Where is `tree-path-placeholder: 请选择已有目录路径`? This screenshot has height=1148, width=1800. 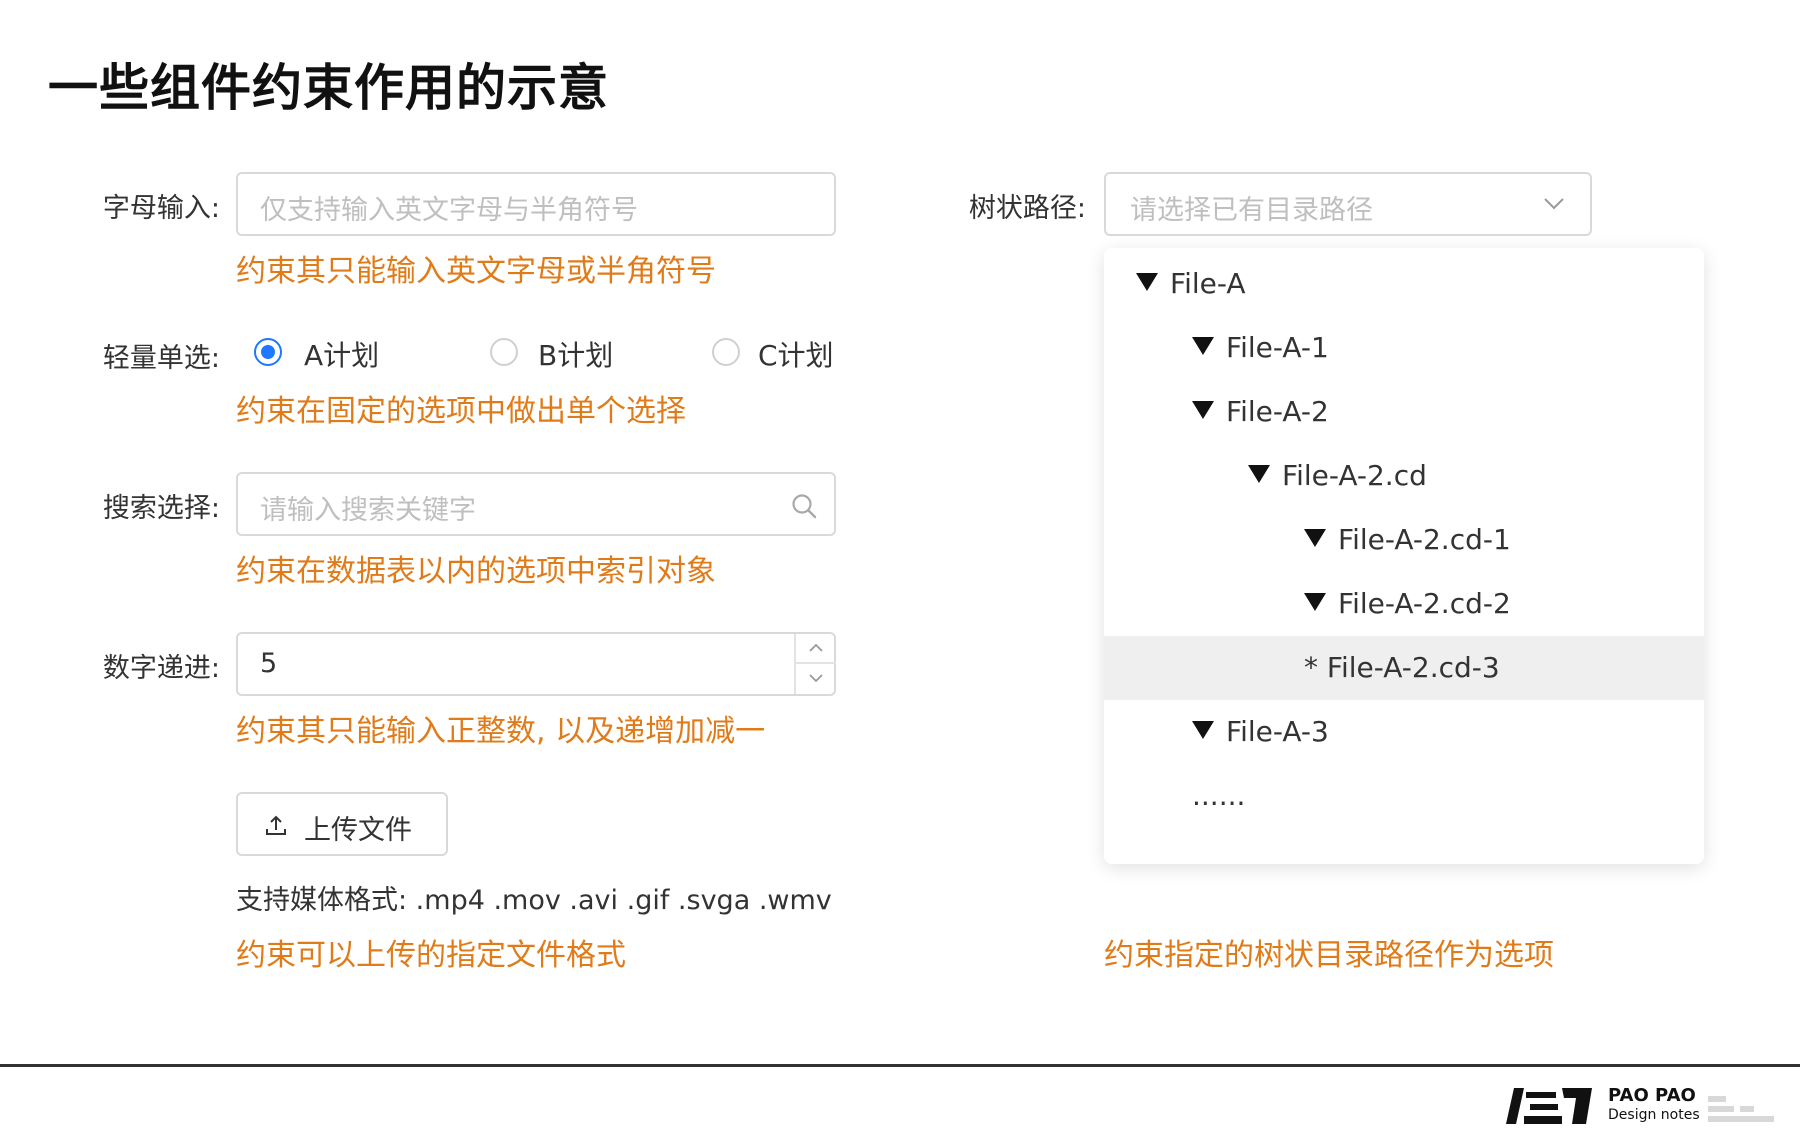 tree-path-placeholder: 请选择已有目录路径 is located at coordinates (1251, 210).